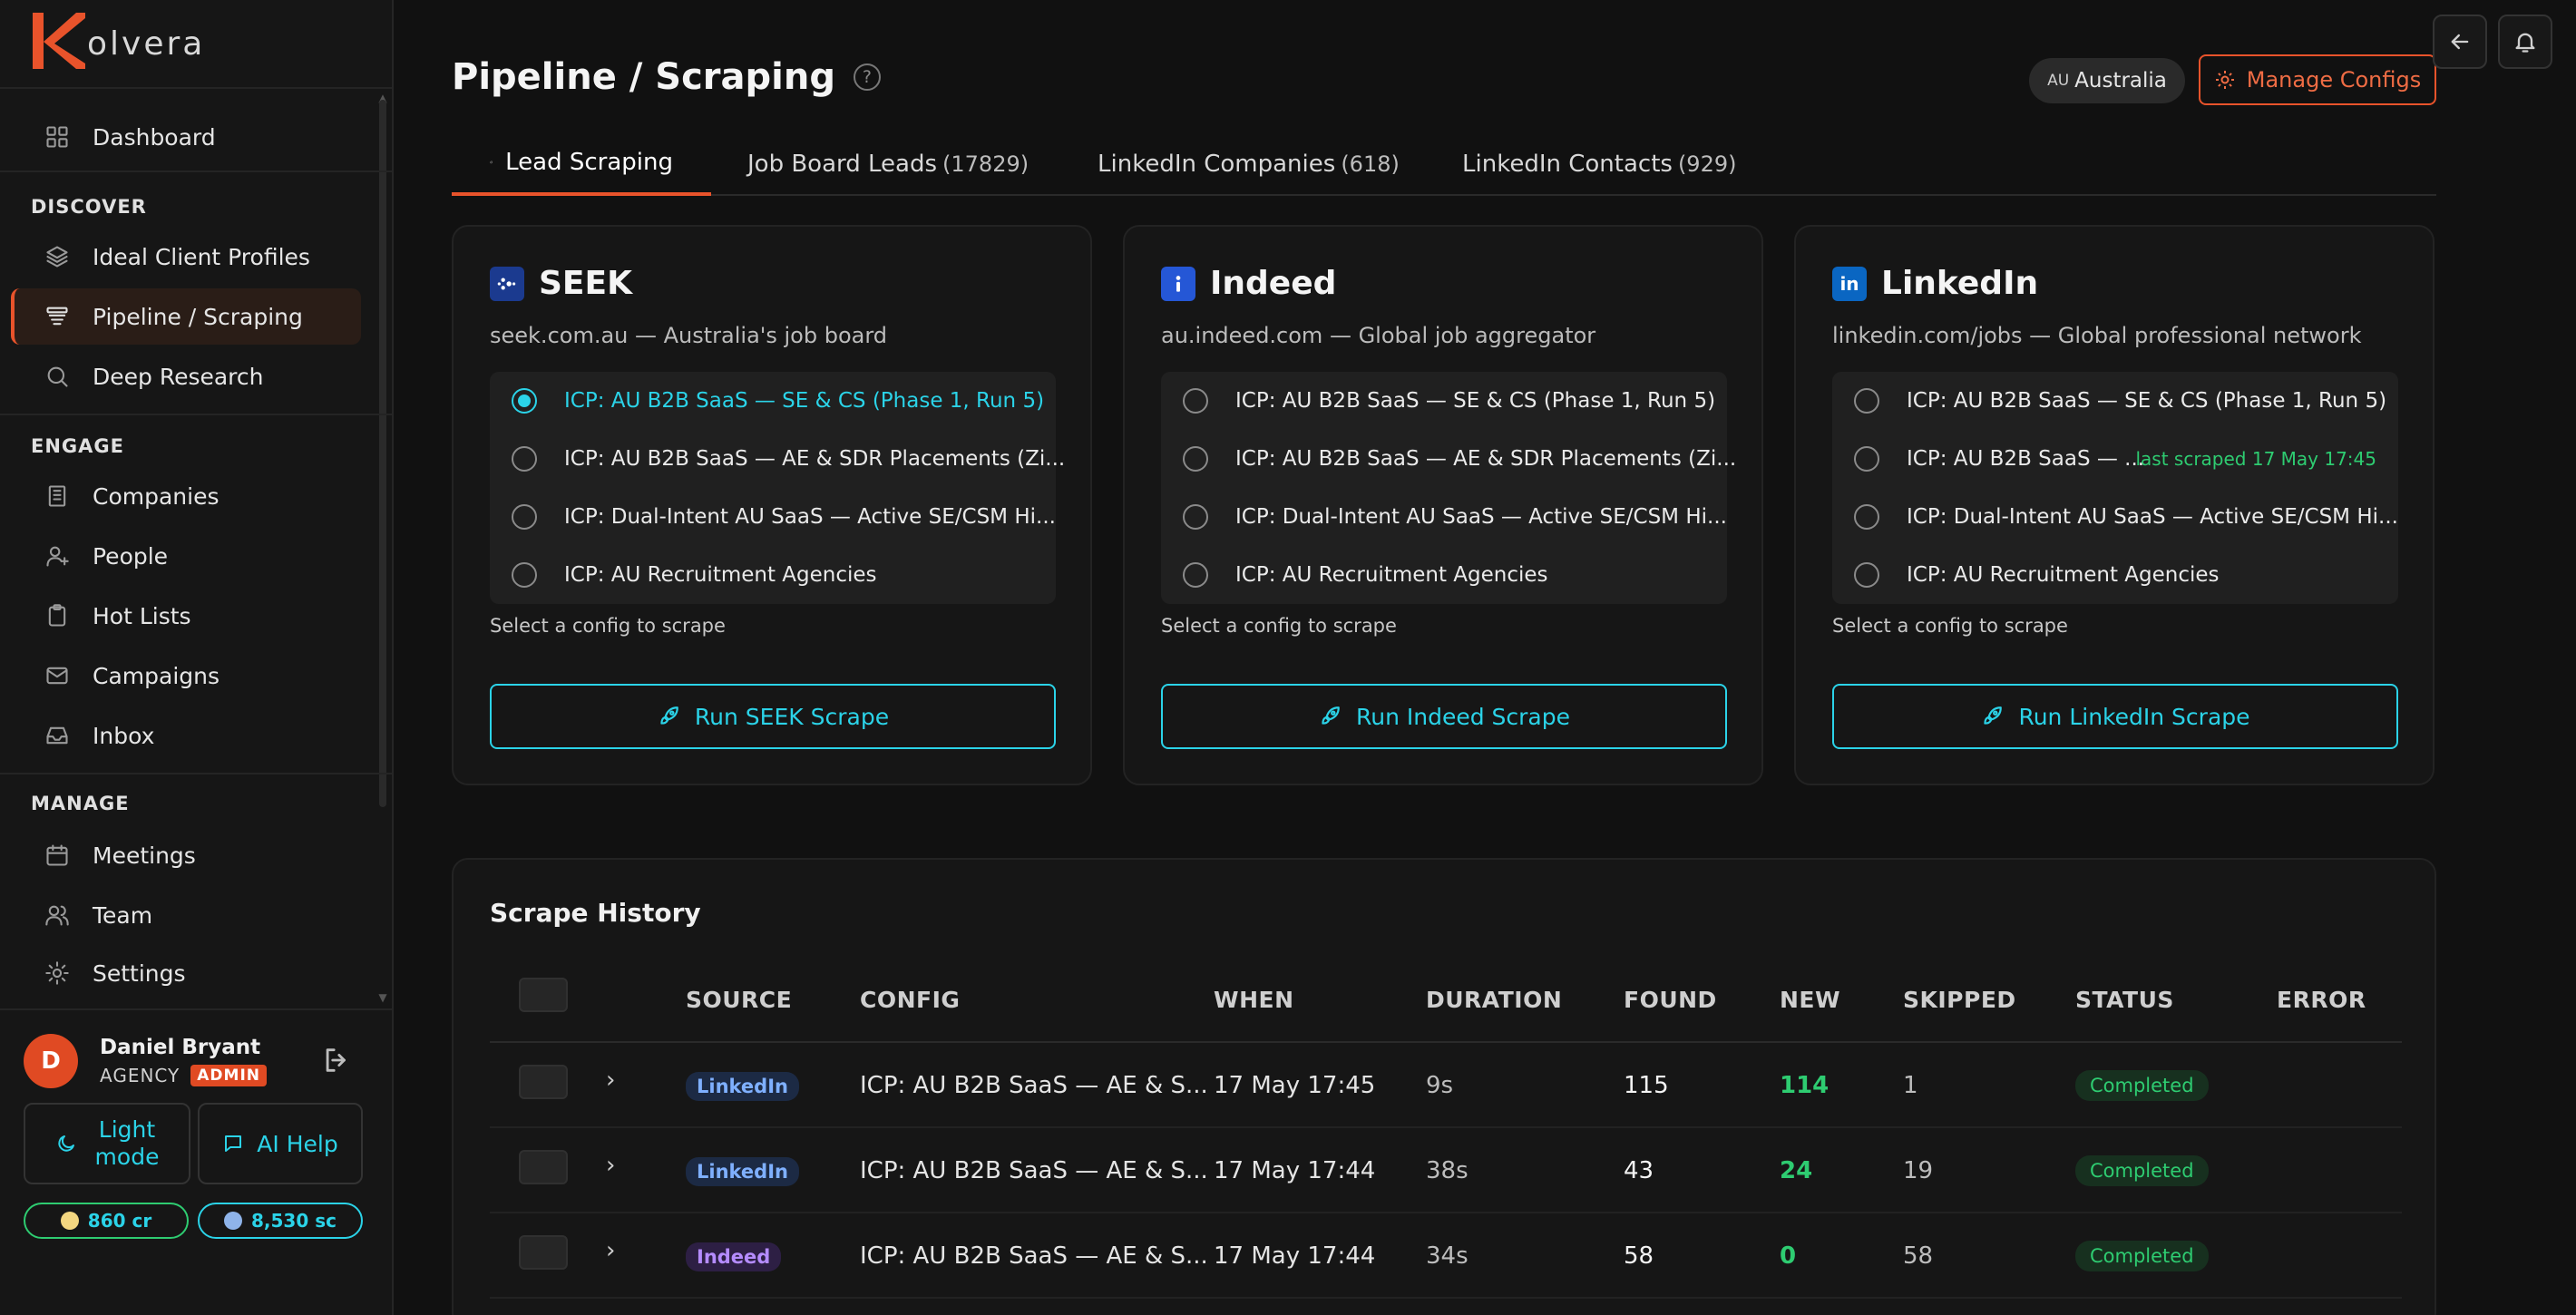 The image size is (2576, 1315). Describe the element at coordinates (57, 915) in the screenshot. I see `users-icon` at that location.